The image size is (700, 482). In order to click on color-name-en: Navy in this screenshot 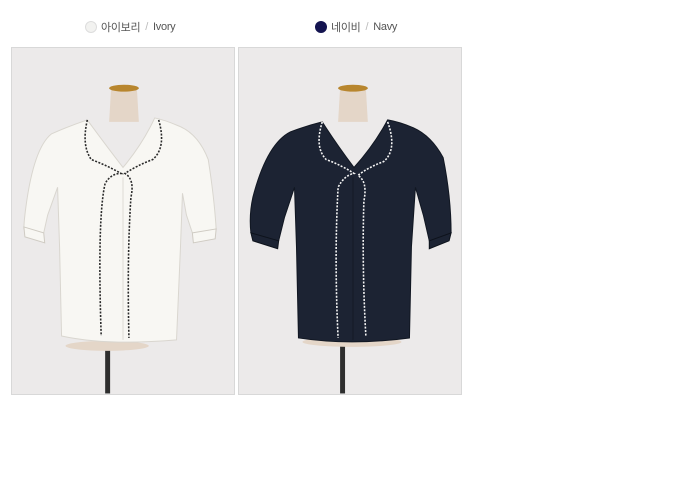, I will do `click(385, 27)`.